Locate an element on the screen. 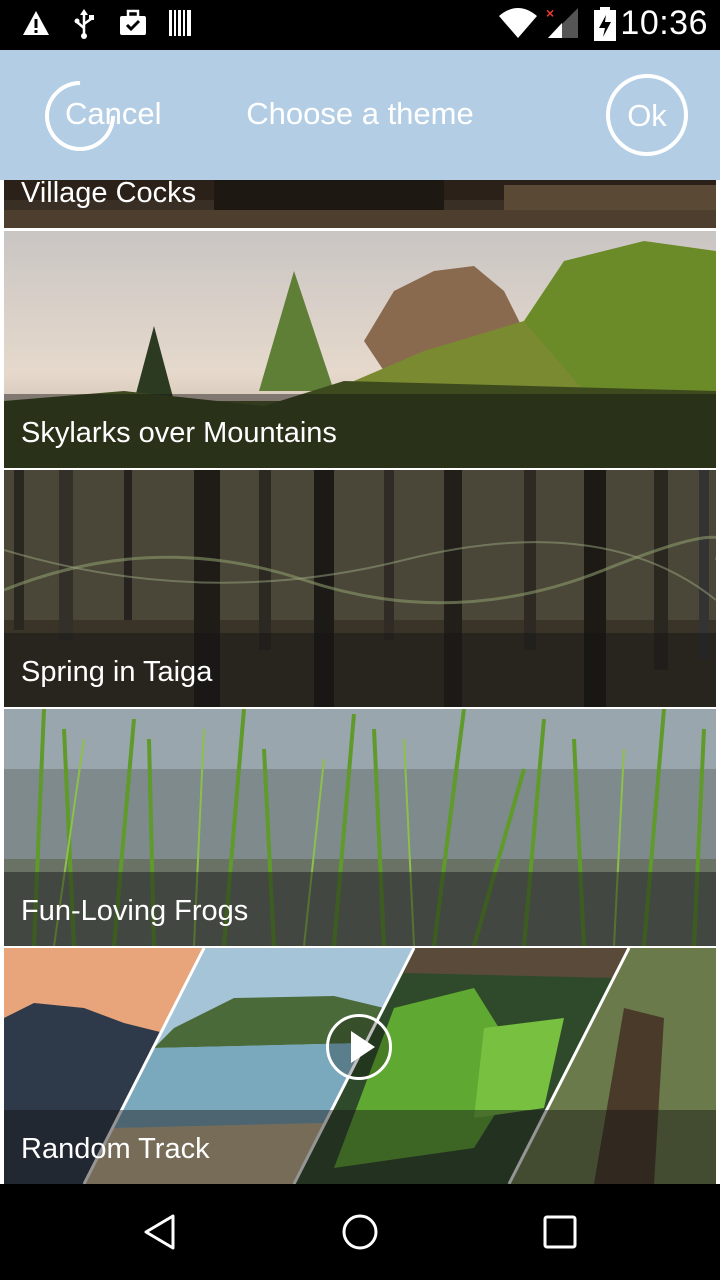 The width and height of the screenshot is (720, 1280). play-icon is located at coordinates (359, 1047).